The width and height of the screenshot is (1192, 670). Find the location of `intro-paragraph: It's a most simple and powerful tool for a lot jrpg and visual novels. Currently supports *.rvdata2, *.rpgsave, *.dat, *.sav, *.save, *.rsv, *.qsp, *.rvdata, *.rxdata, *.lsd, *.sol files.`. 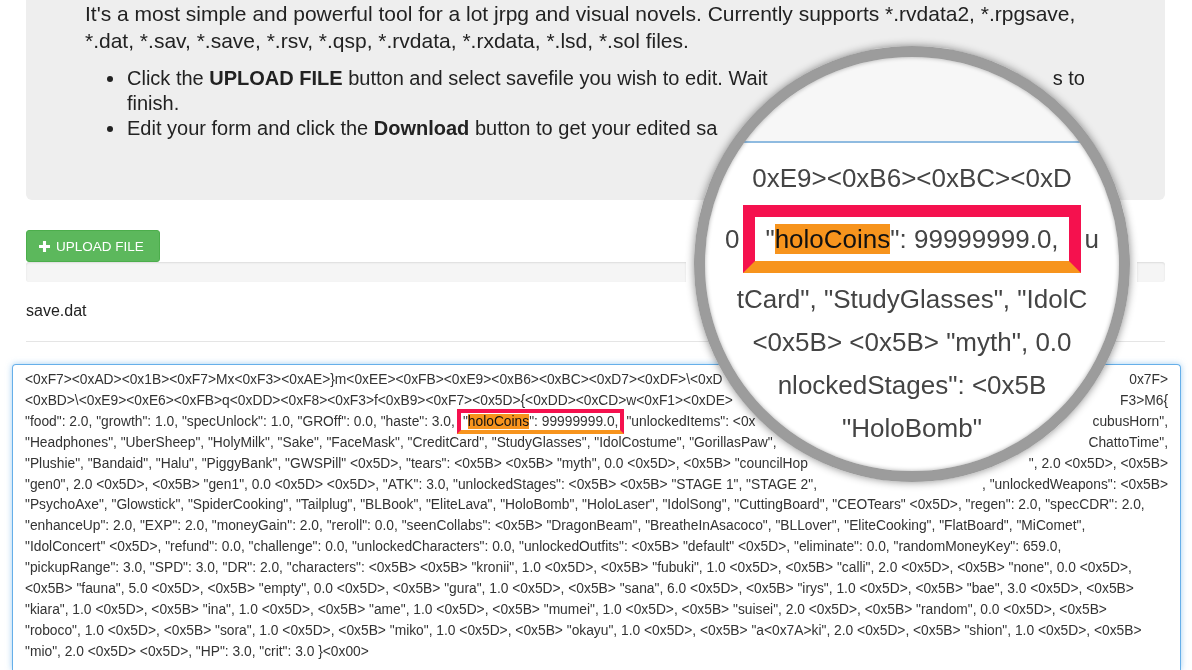

intro-paragraph: It's a most simple and powerful tool for a lot jrpg and visual novels. Currently supports *.rvdata2, *.rpgsave, *.dat, *.sav, *.save, *.rsv, *.qsp, *.rvdata, *.rxdata, *.lsd, *.sol files. is located at coordinates (581, 27).